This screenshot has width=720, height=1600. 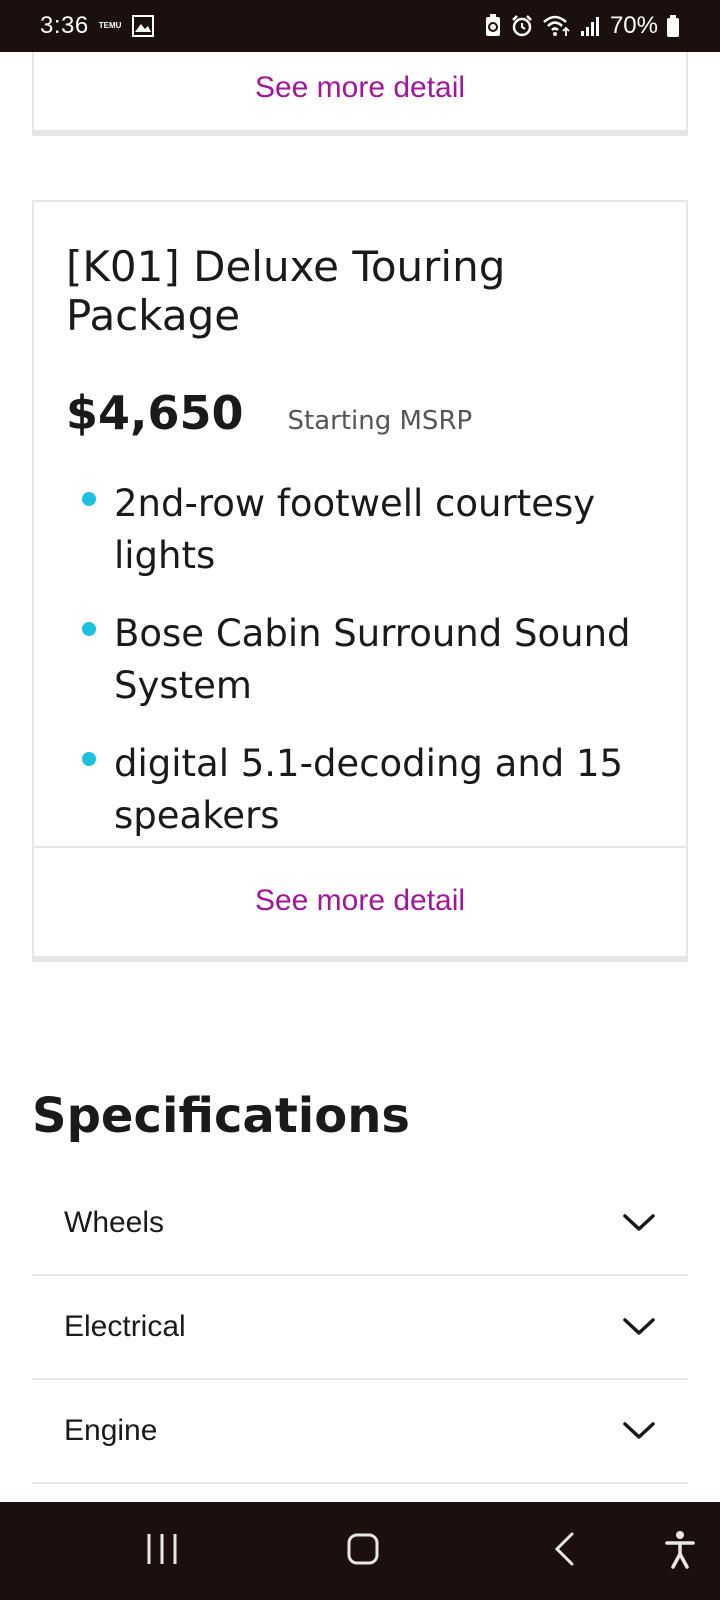 I want to click on accordion-label: Engine, so click(x=111, y=1430).